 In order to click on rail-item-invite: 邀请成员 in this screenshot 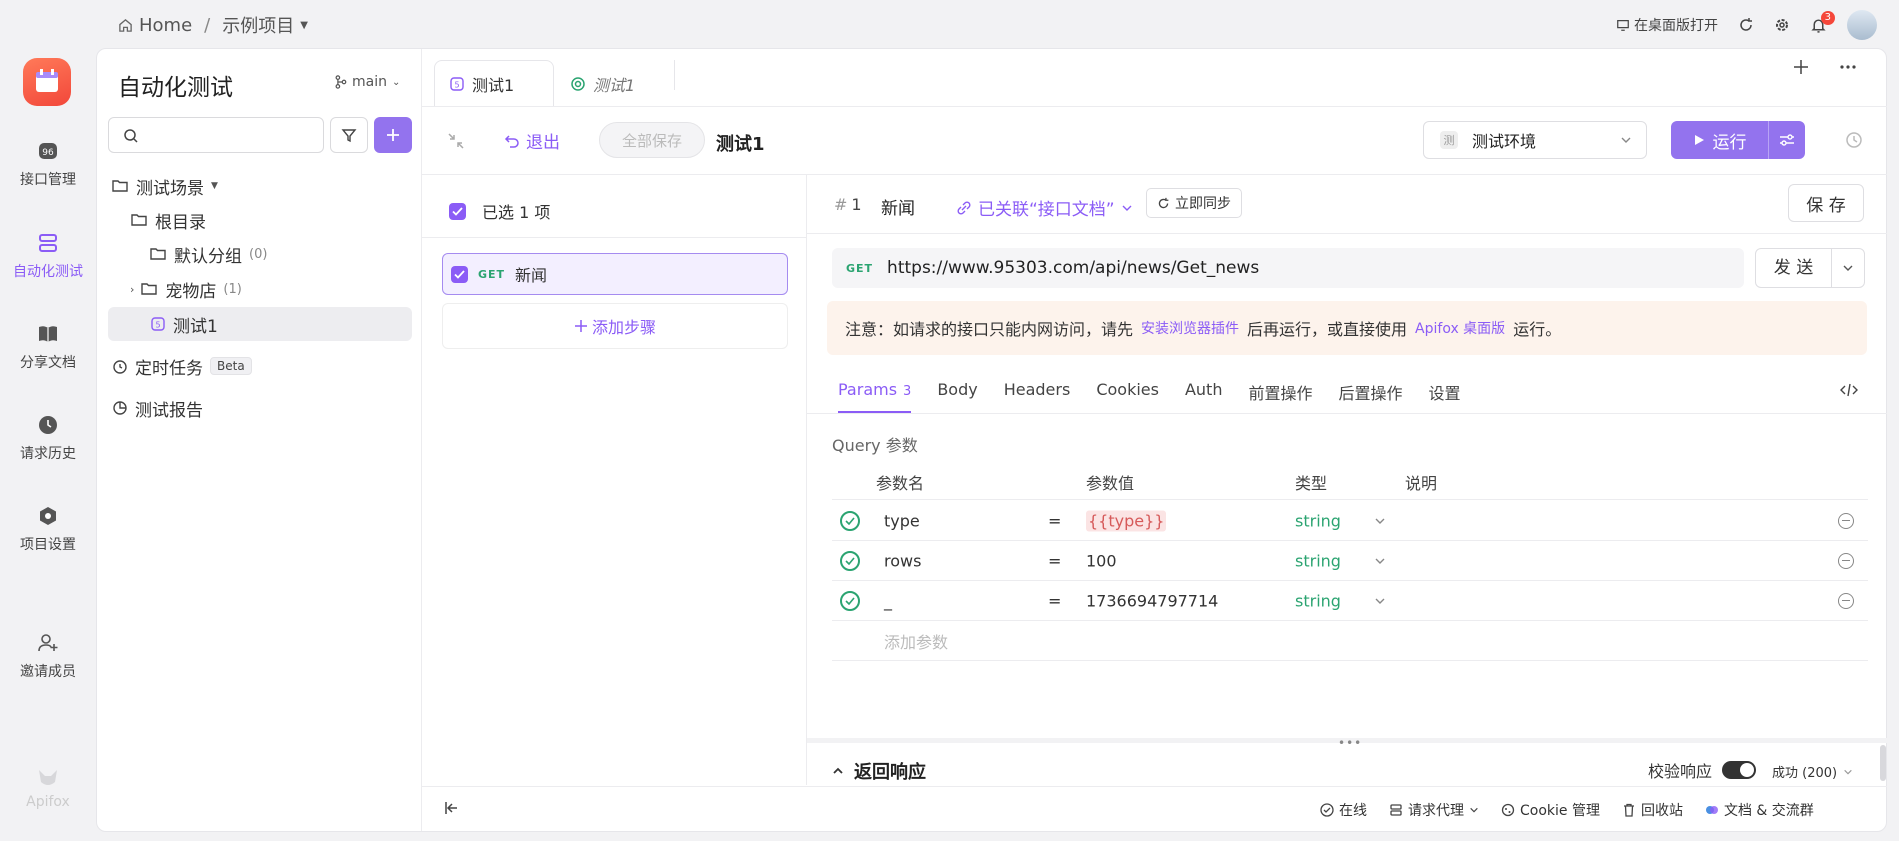, I will do `click(48, 656)`.